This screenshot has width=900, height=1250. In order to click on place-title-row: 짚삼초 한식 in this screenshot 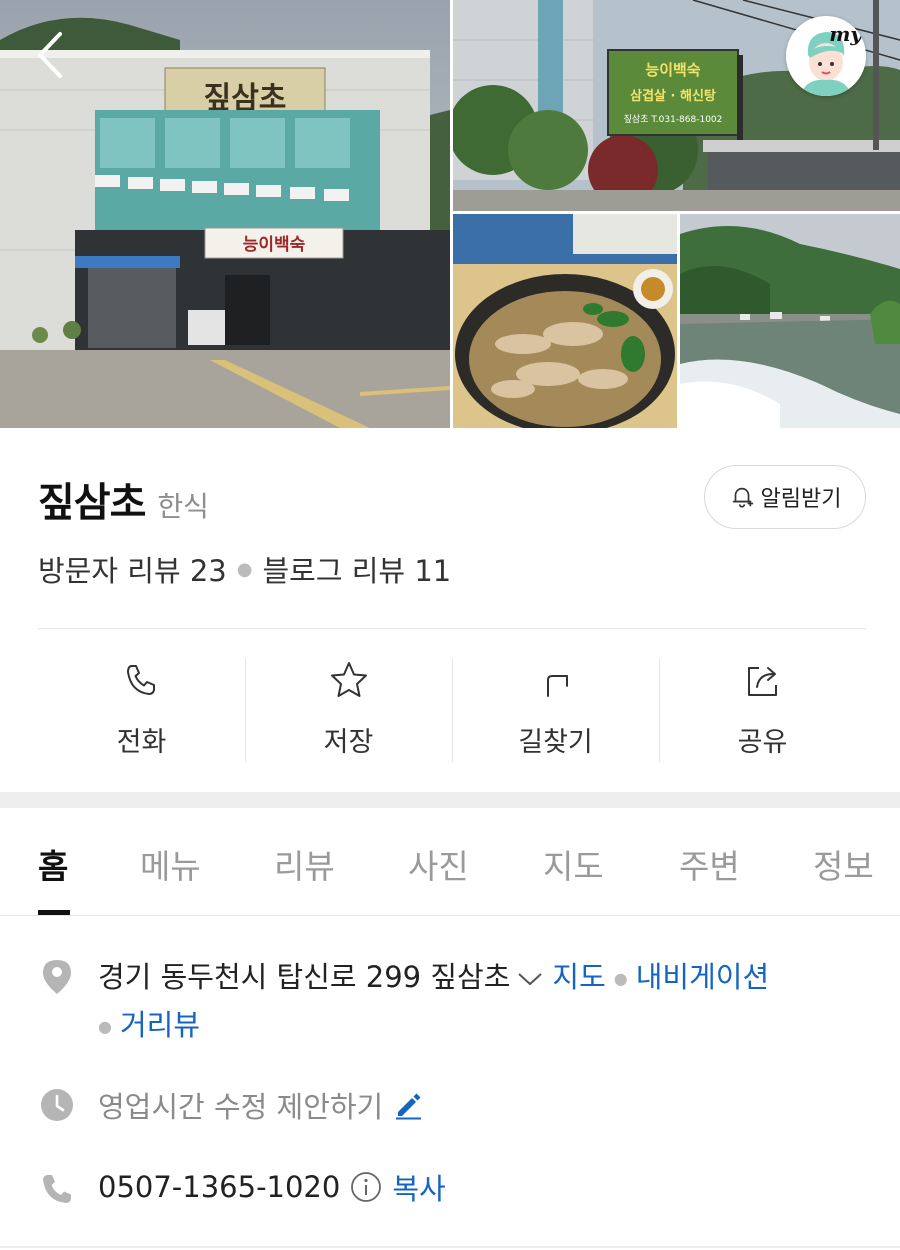, I will do `click(123, 499)`.